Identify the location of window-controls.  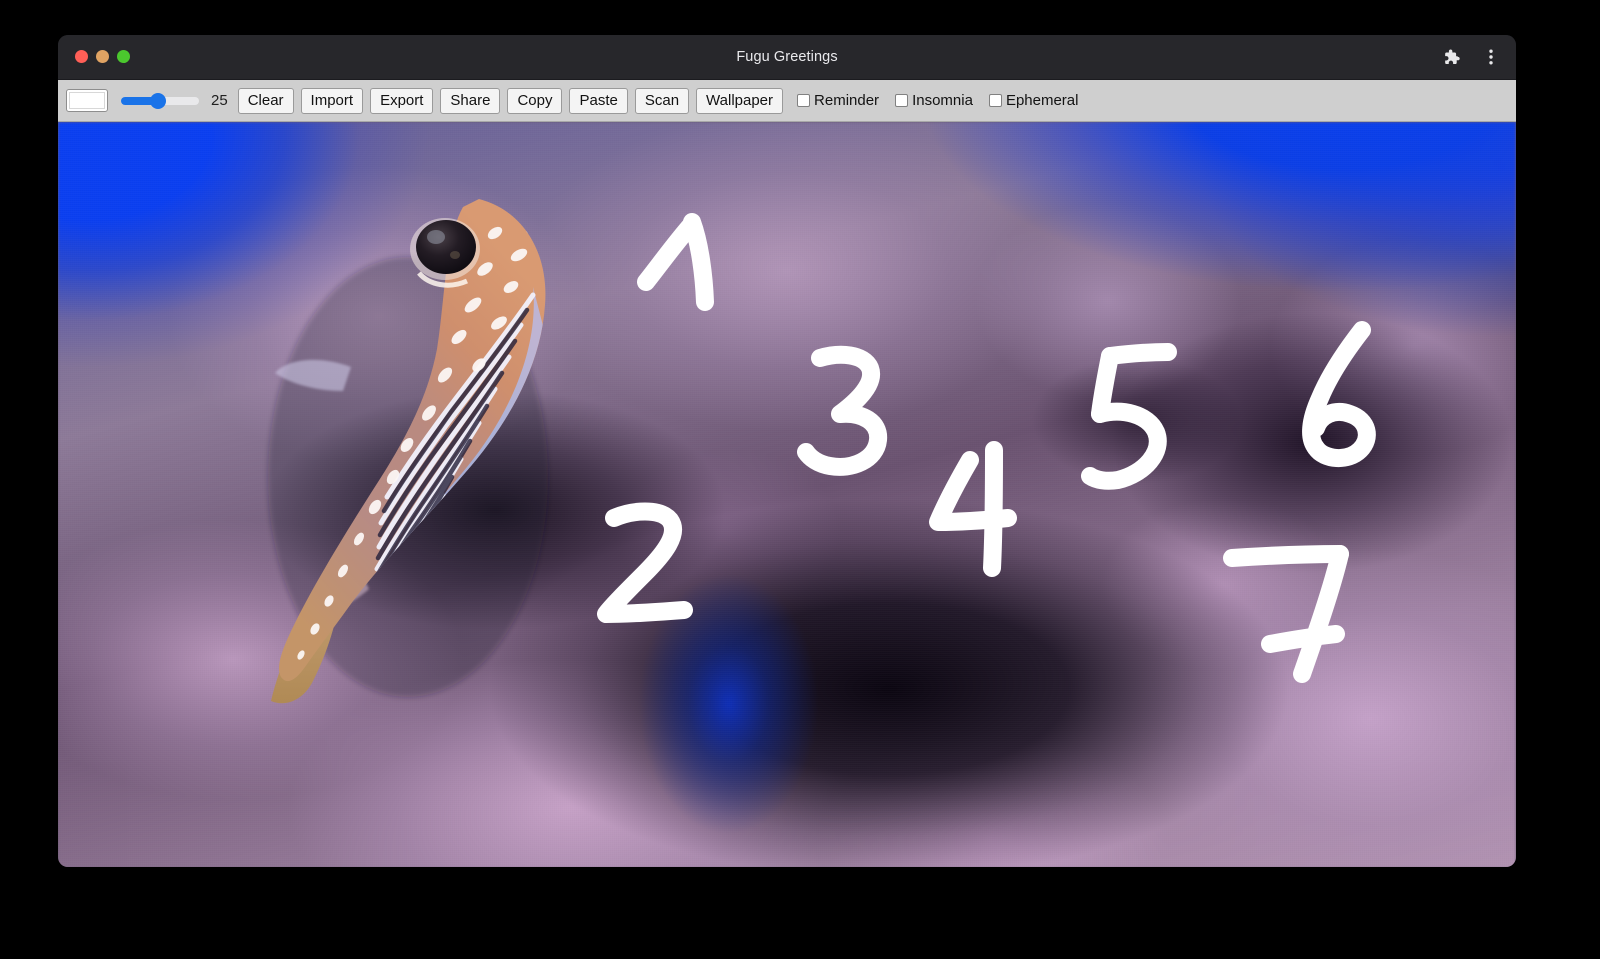
(102, 56).